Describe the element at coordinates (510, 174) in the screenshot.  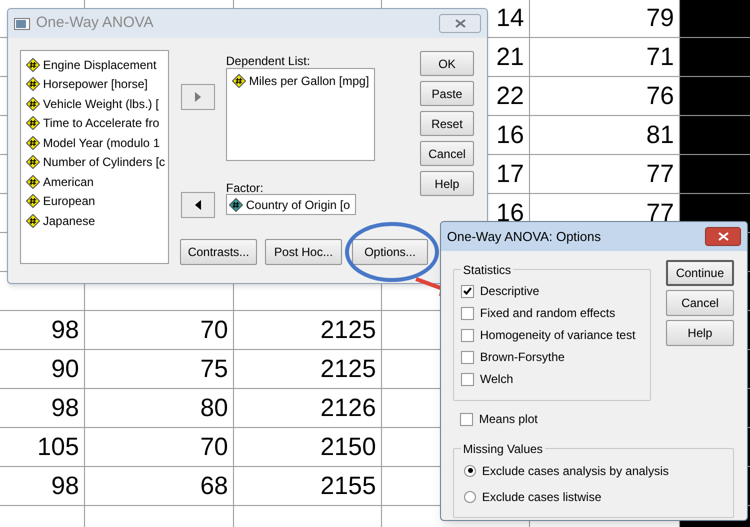
I see `table-cell: 17` at that location.